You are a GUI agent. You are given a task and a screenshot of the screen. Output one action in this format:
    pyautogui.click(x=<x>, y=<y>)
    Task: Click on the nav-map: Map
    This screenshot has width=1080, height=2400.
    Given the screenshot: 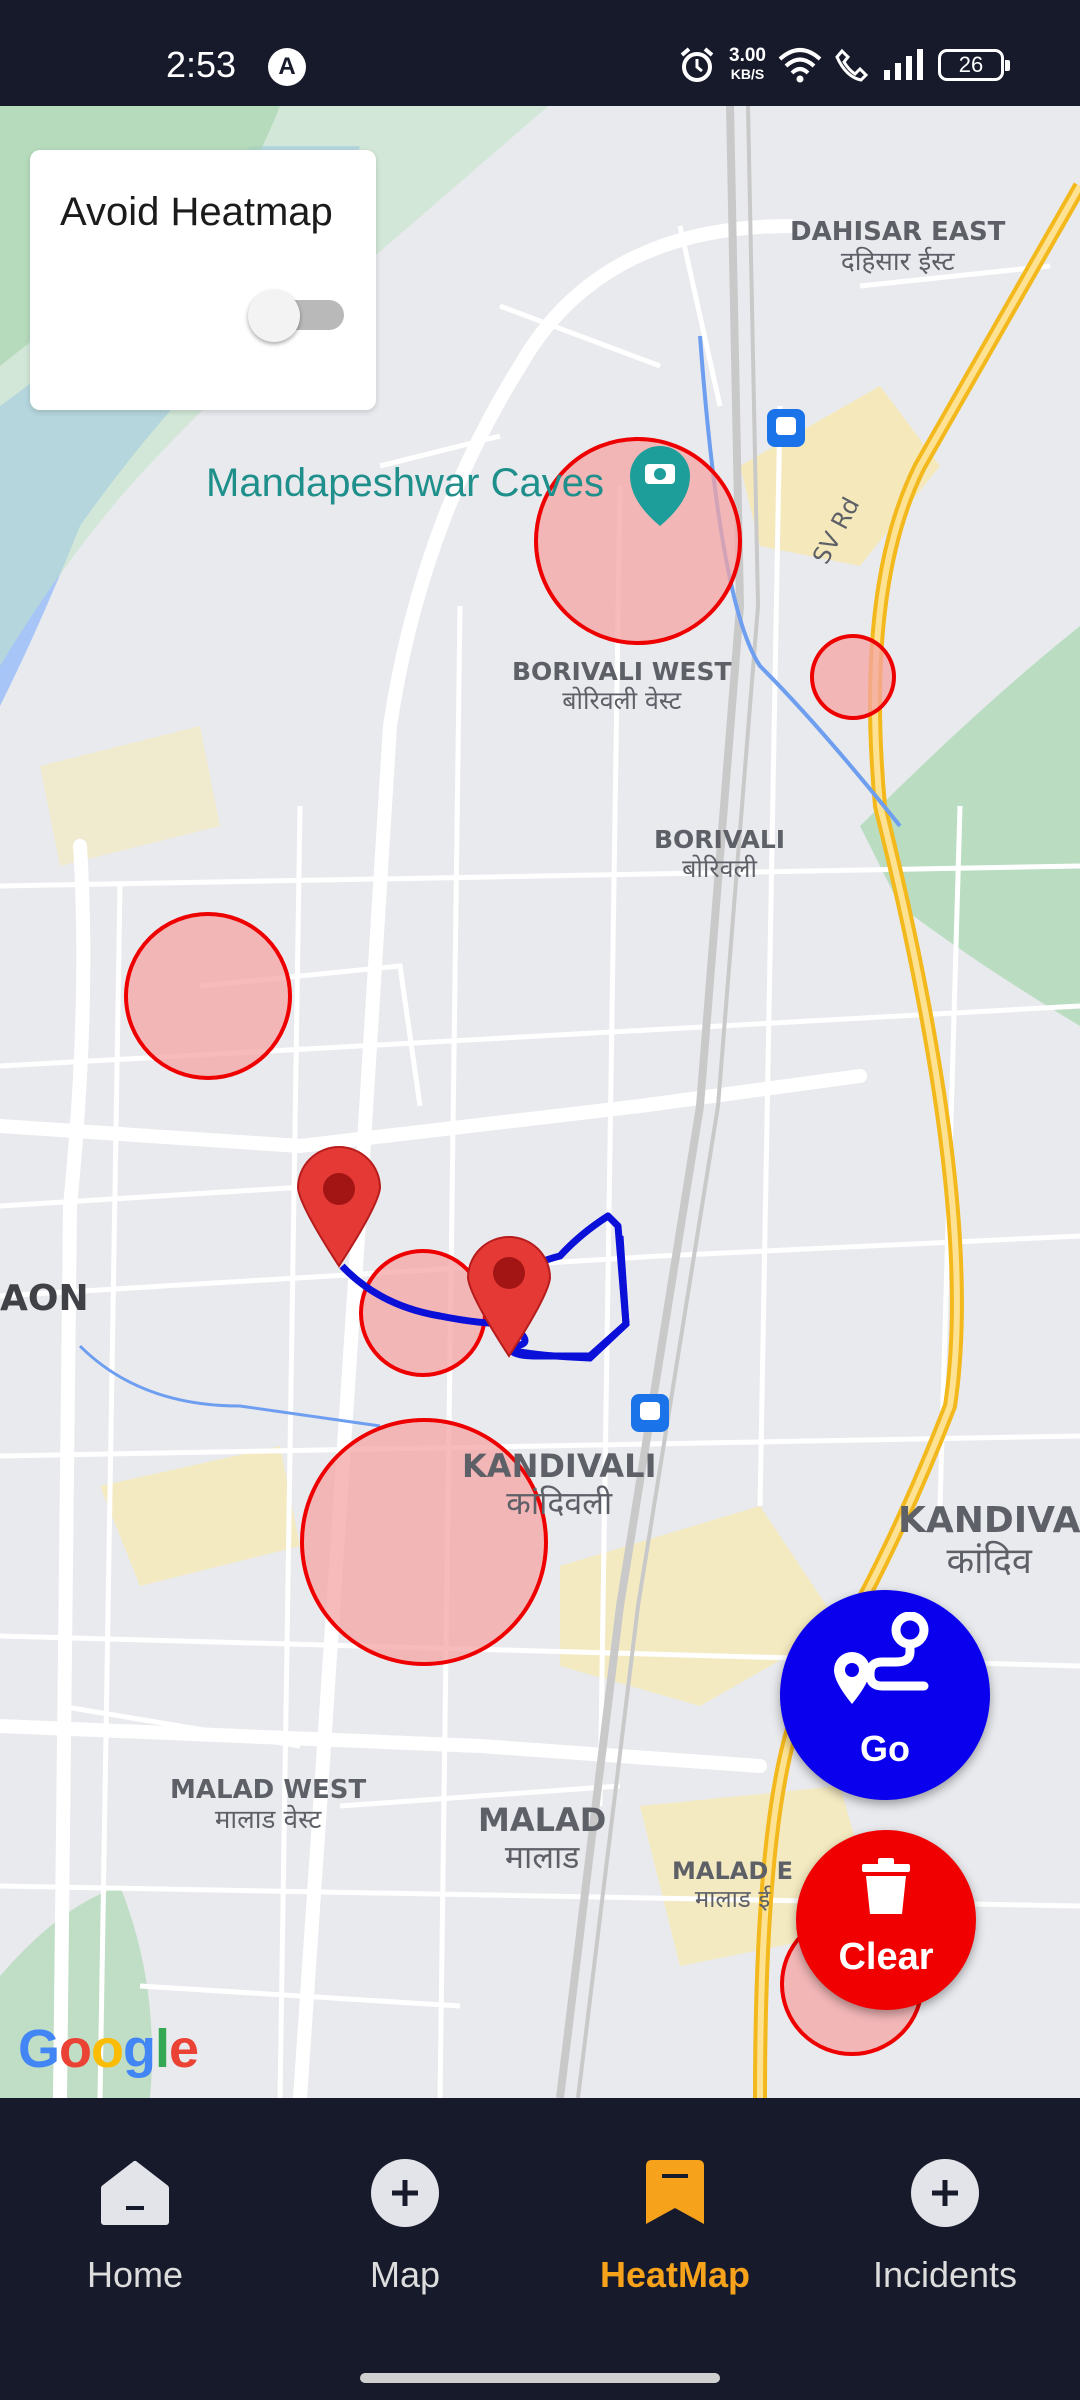 What is the action you would take?
    pyautogui.click(x=405, y=2227)
    